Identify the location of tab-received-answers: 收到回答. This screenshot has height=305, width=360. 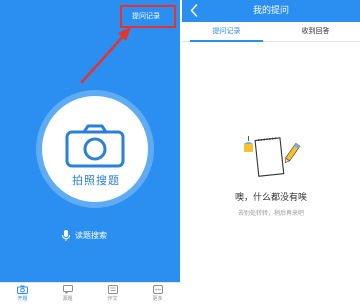
(315, 31).